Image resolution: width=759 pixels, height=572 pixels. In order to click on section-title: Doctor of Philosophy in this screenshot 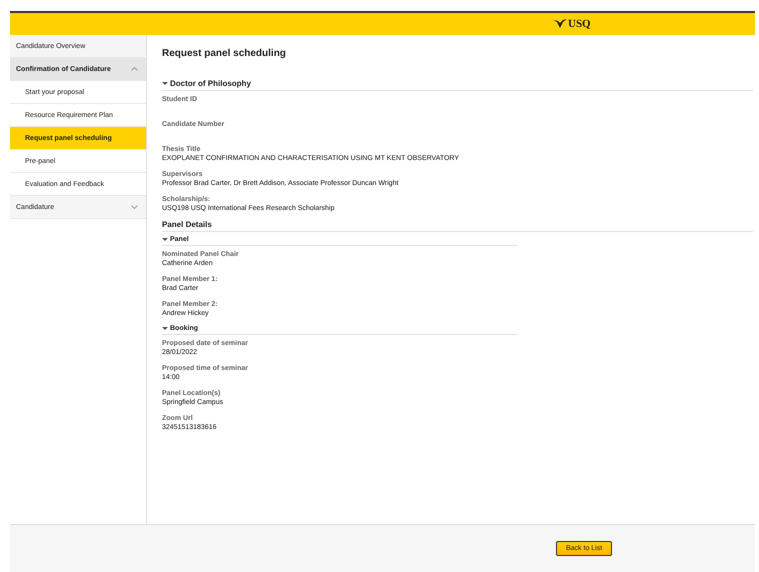, I will do `click(210, 83)`.